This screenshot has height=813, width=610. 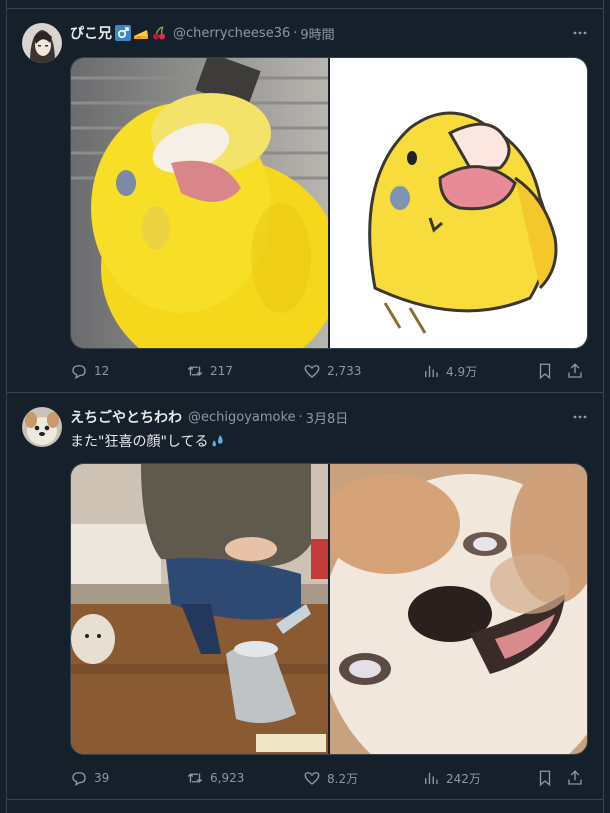 I want to click on reply-button: 12, so click(x=89, y=371).